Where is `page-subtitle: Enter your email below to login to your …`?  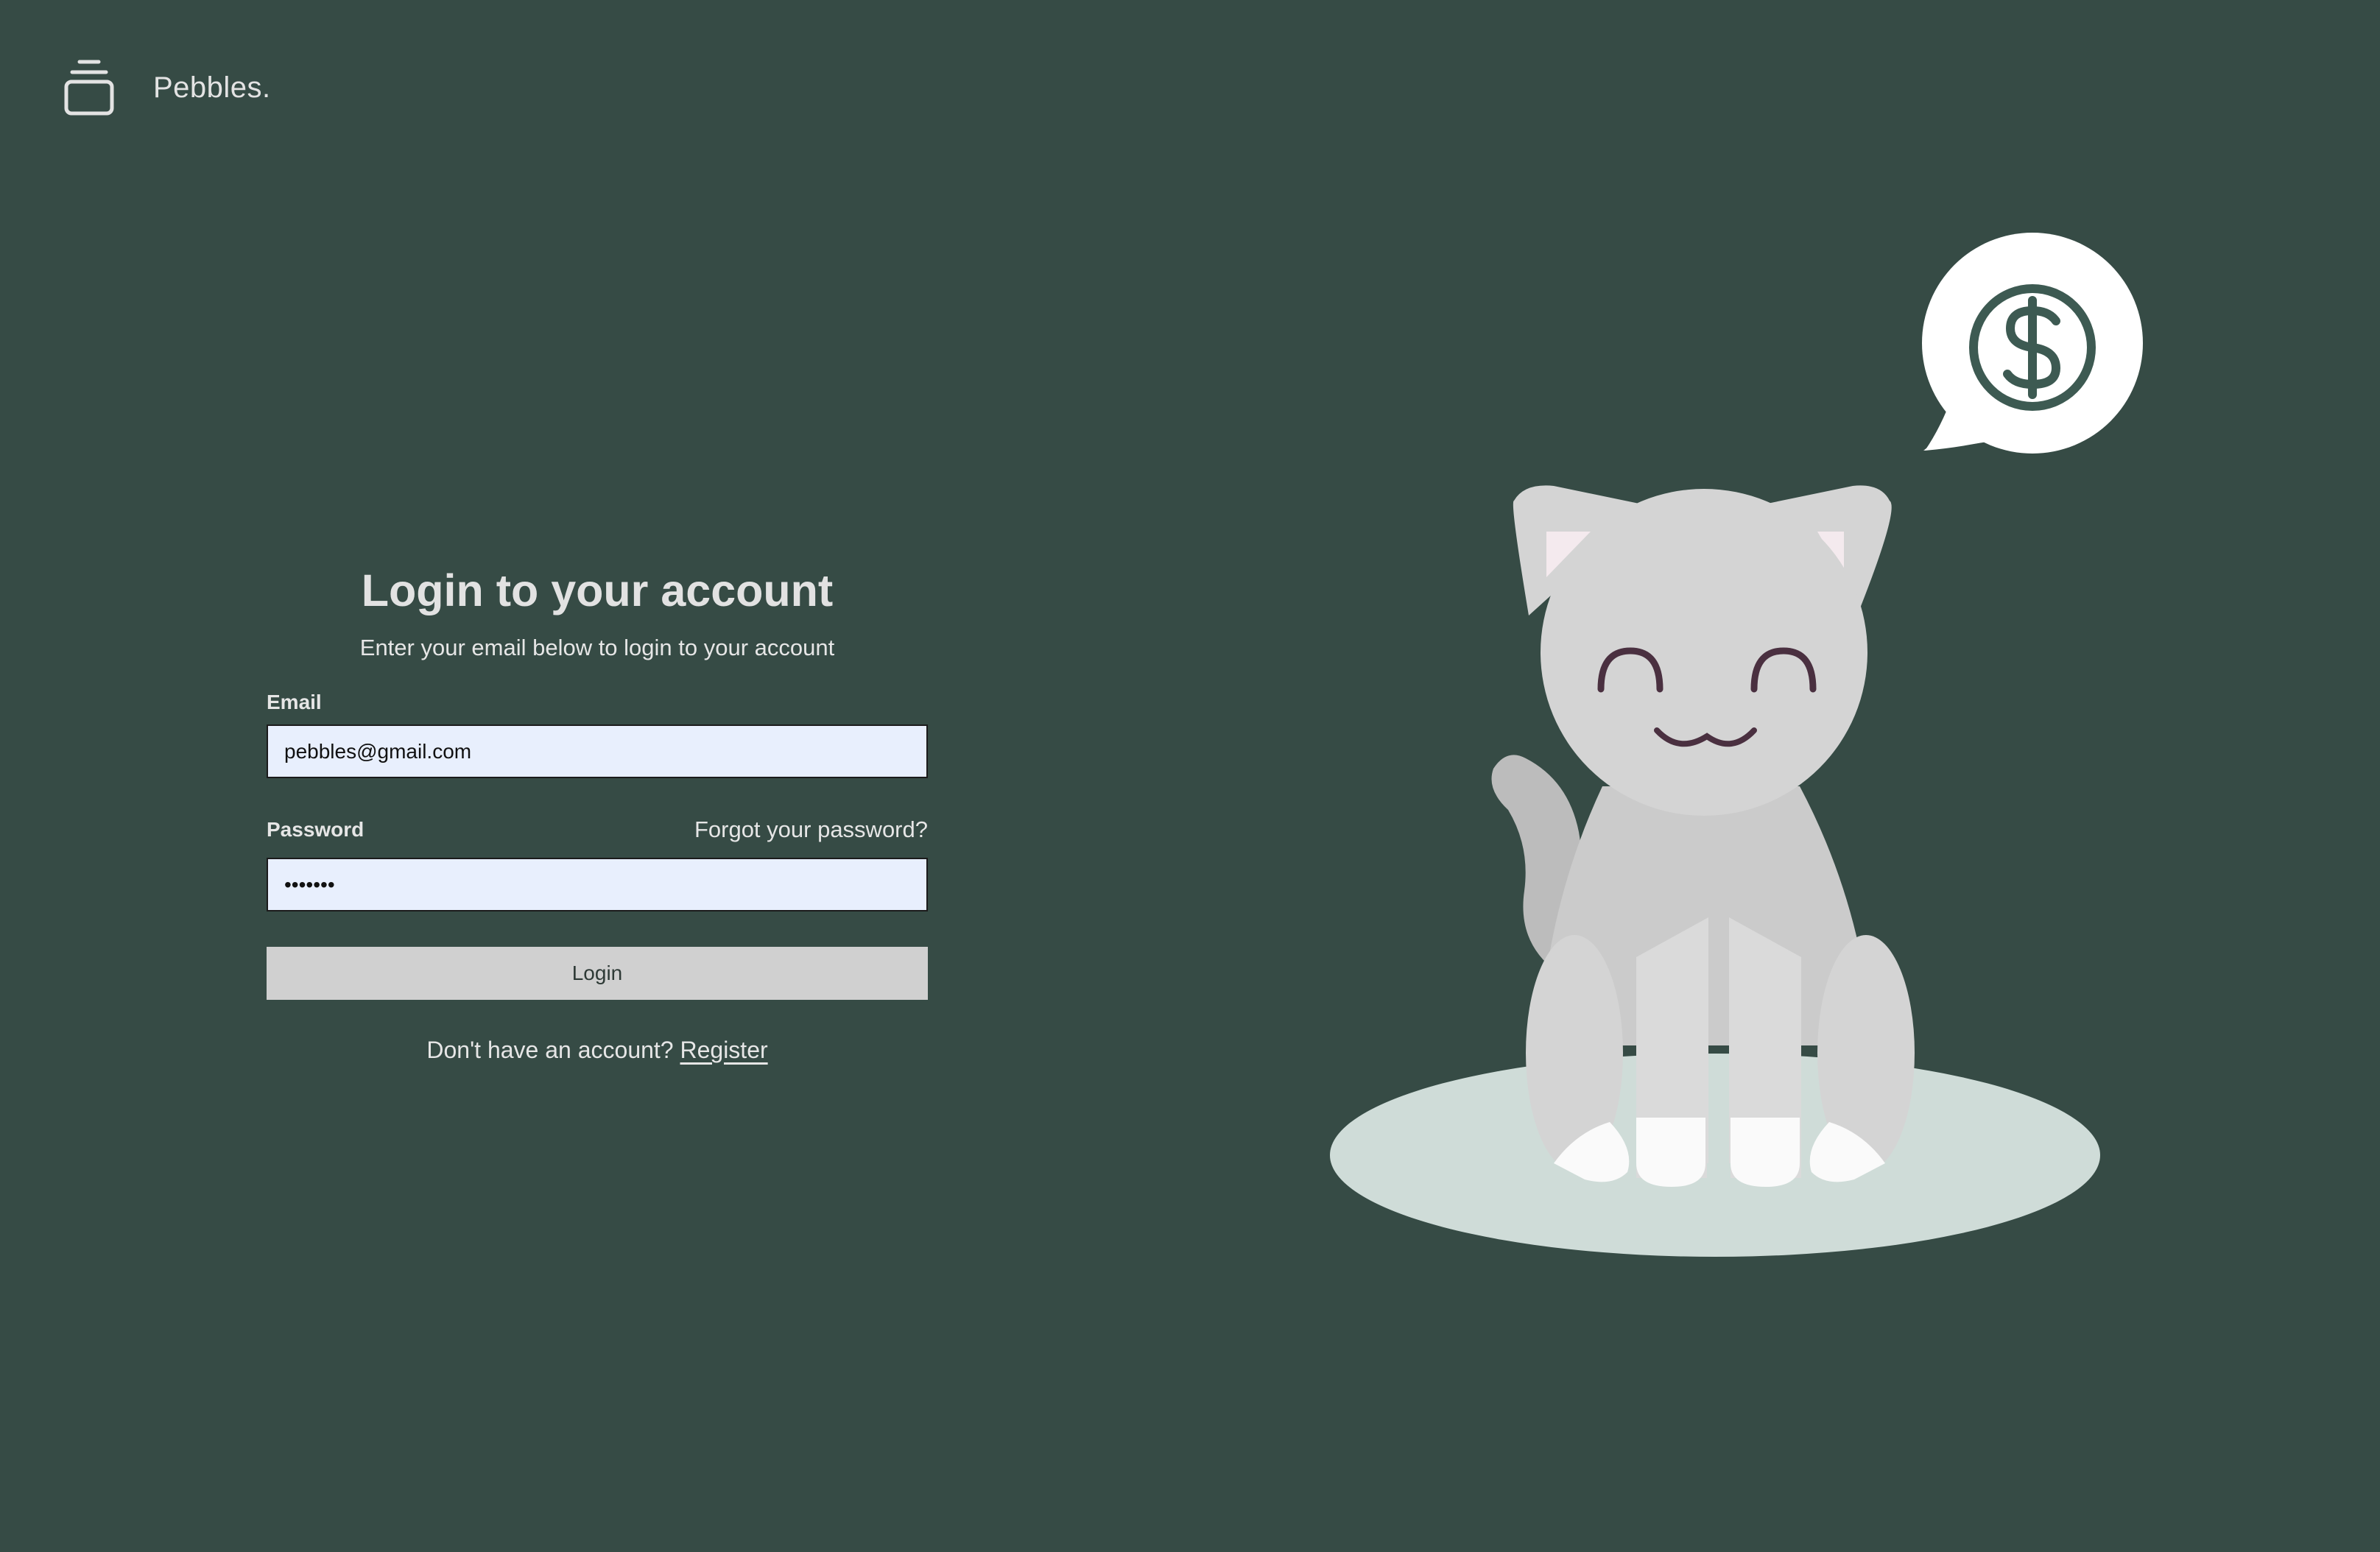
page-subtitle: Enter your email below to login to your … is located at coordinates (597, 647).